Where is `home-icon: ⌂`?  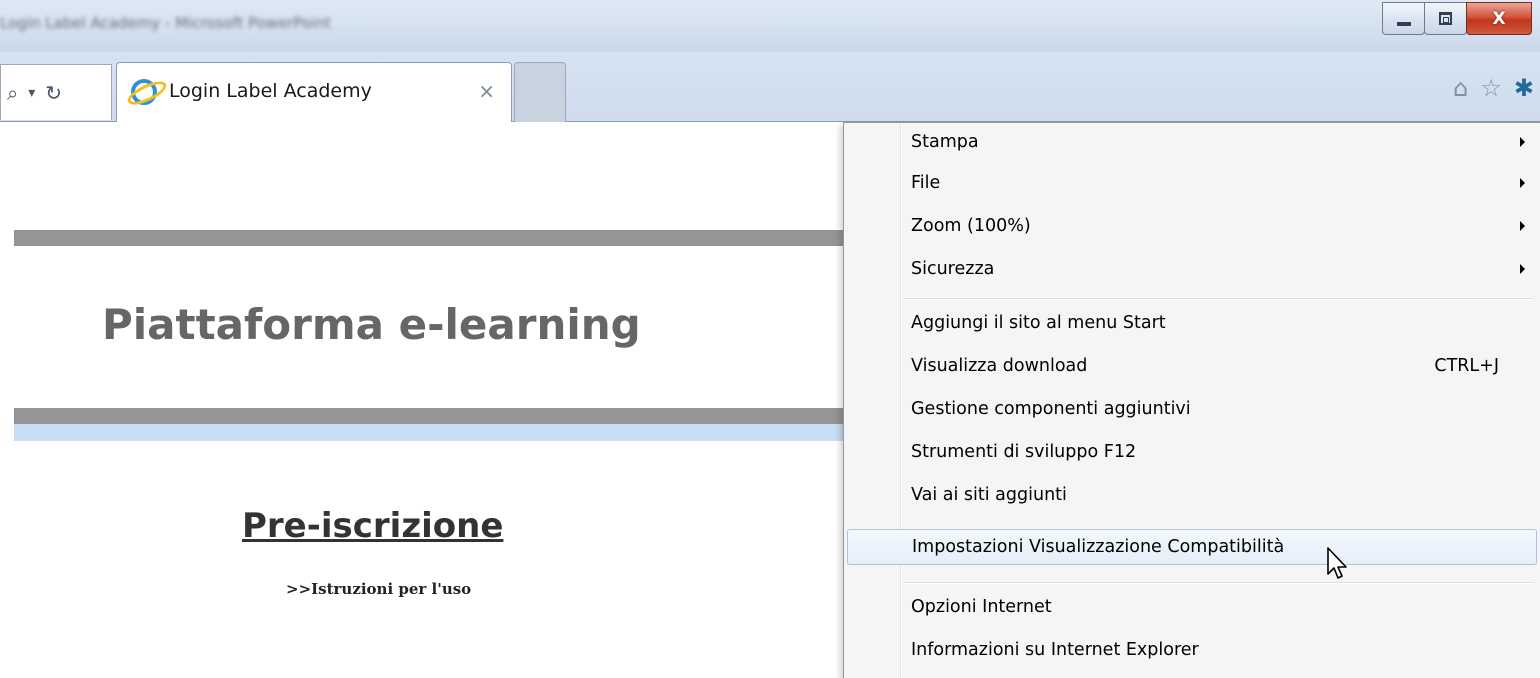
home-icon: ⌂ is located at coordinates (1460, 88).